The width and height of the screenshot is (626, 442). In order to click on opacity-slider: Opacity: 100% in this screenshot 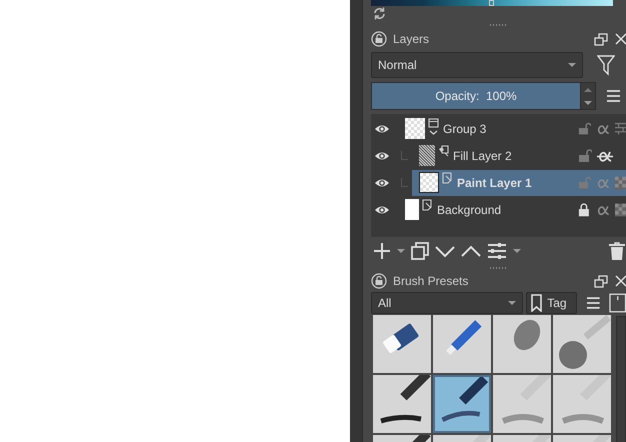, I will do `click(476, 96)`.